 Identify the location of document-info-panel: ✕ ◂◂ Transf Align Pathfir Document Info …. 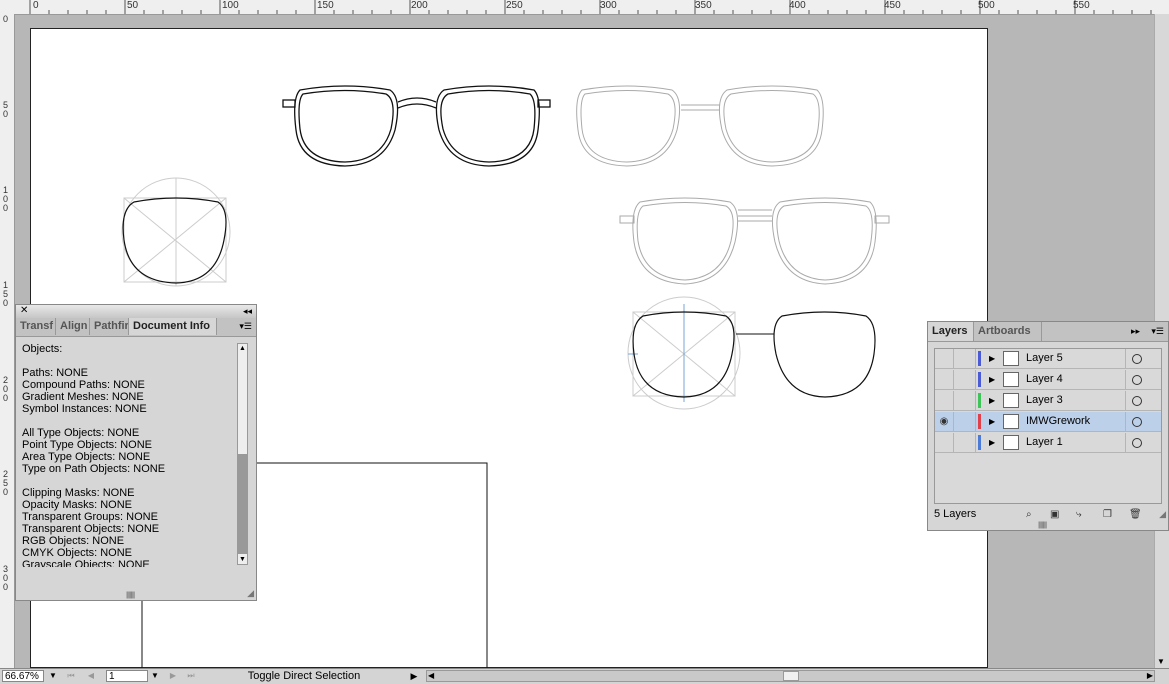
(136, 452).